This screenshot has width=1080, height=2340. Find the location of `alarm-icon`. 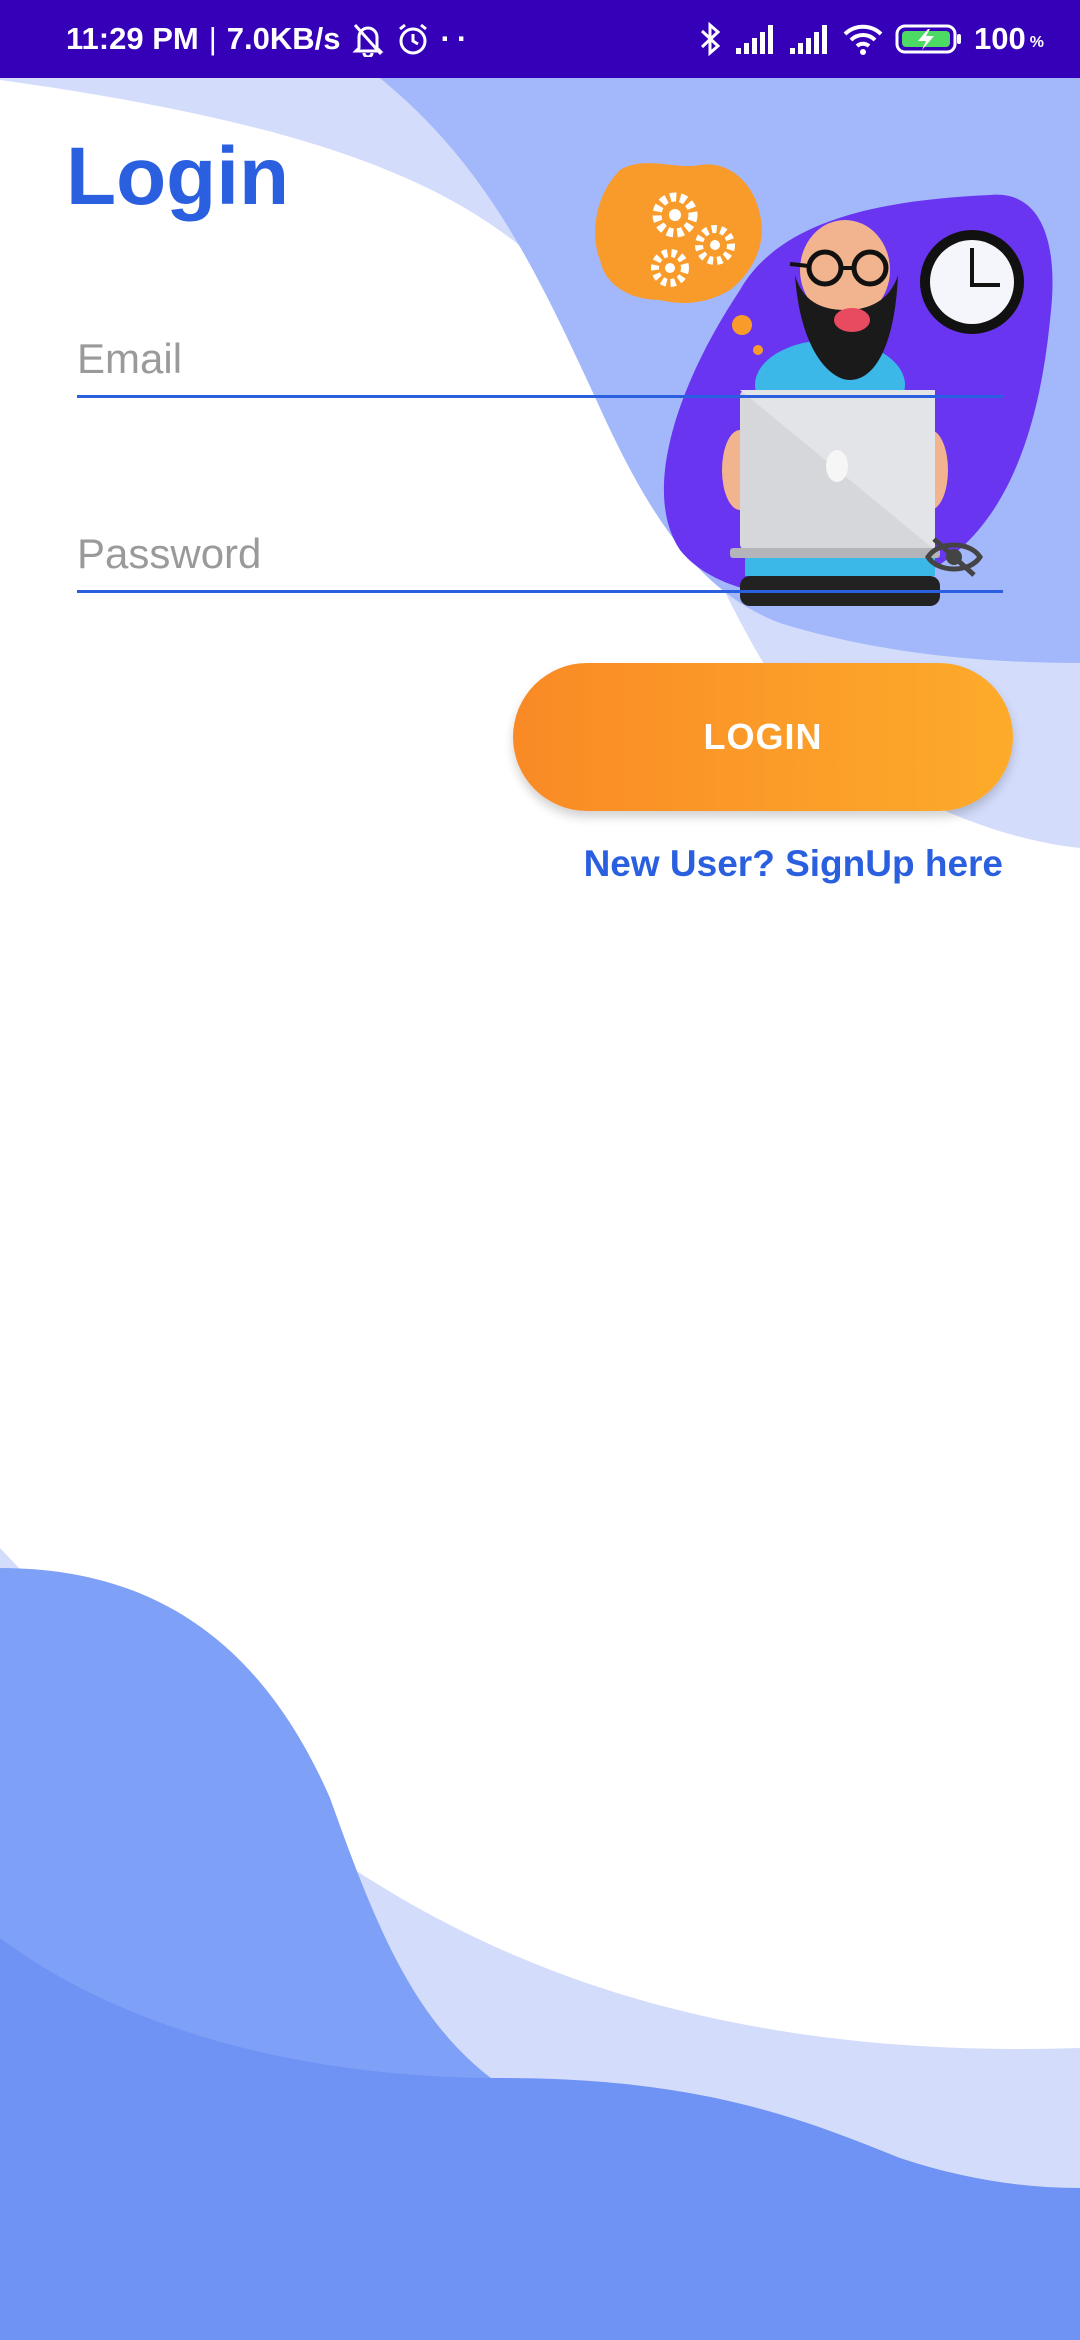

alarm-icon is located at coordinates (413, 39).